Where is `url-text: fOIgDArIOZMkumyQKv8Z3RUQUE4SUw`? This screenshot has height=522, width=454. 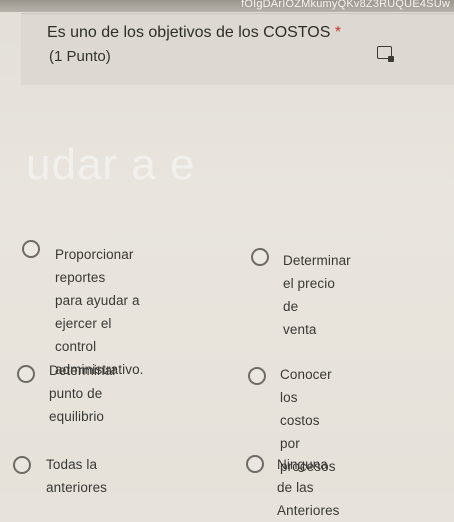
url-text: fOIgDArIOZMkumyQKv8Z3RUQUE4SUw is located at coordinates (345, 5).